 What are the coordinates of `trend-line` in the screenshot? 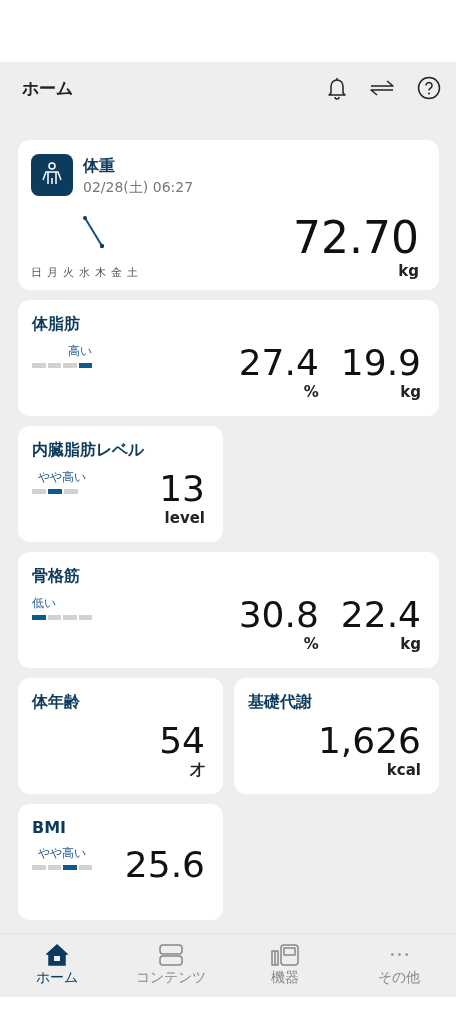 It's located at (93, 233).